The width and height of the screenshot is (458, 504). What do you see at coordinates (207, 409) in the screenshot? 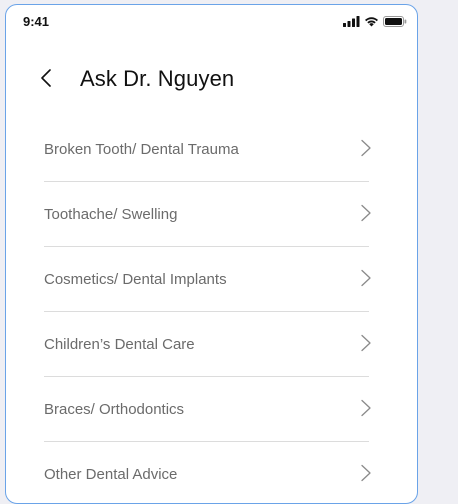
I see `list-item-braces: Braces/ Orthodontics` at bounding box center [207, 409].